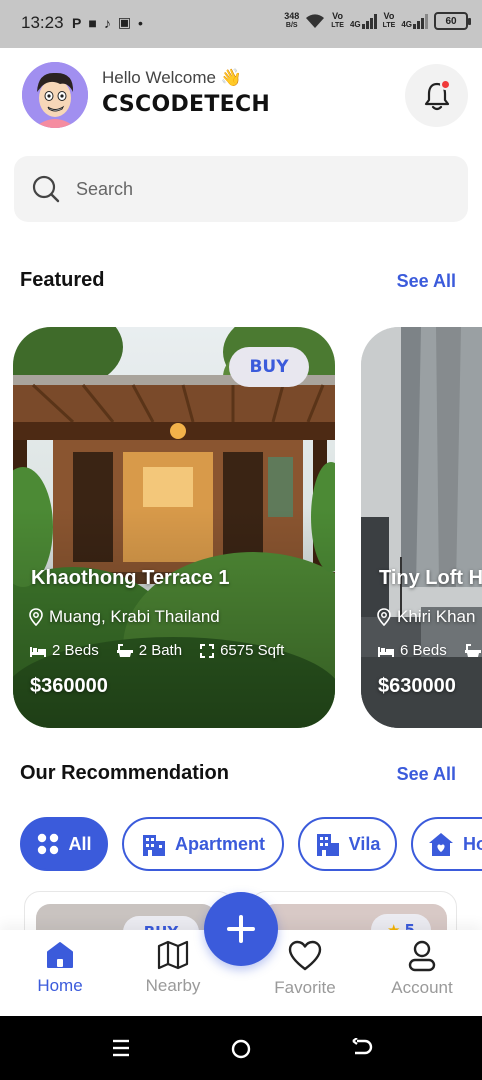  I want to click on villa-building-icon, so click(327, 845).